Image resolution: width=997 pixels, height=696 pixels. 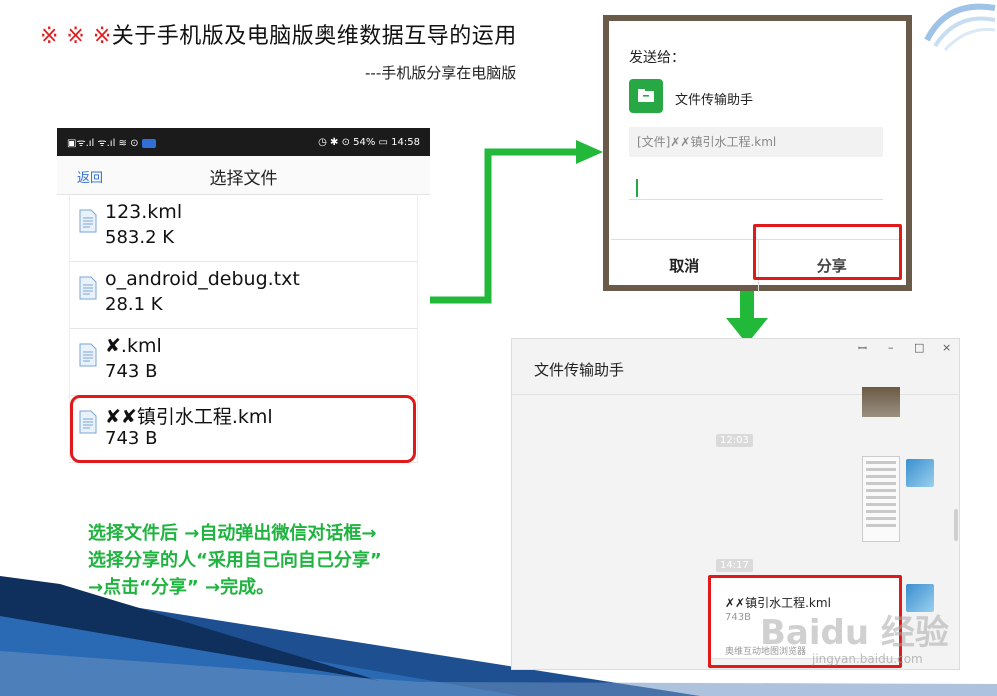 I want to click on baidu-watermark-url: jingyan.baidu.com, so click(x=867, y=659).